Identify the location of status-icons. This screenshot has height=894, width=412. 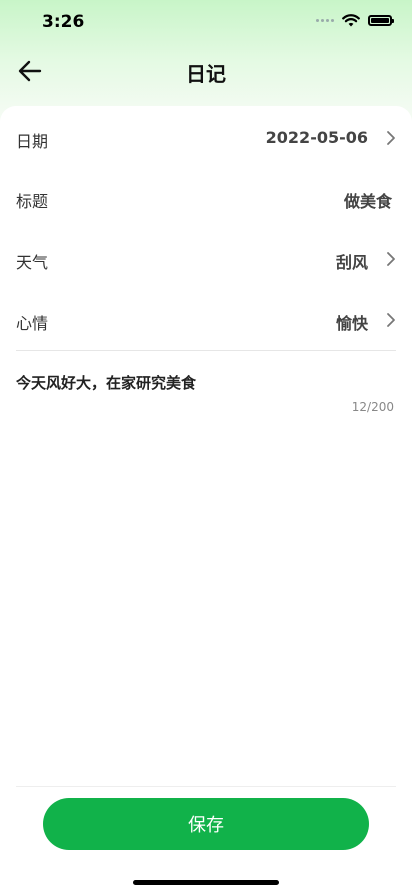
(355, 20).